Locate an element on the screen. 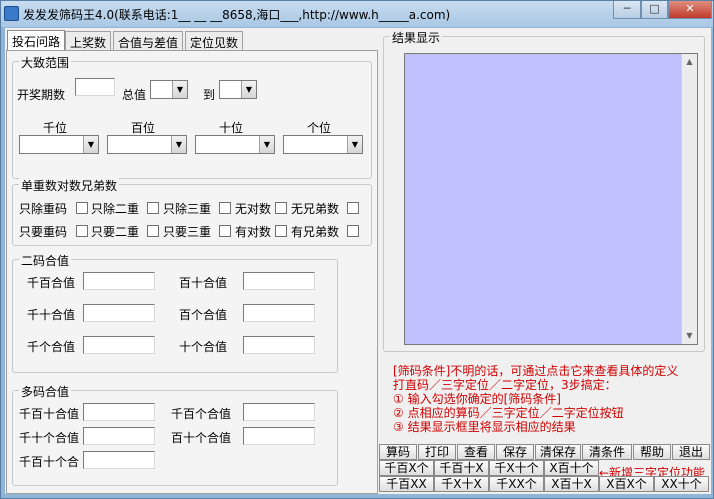  total-from-select: ▼ is located at coordinates (169, 89).